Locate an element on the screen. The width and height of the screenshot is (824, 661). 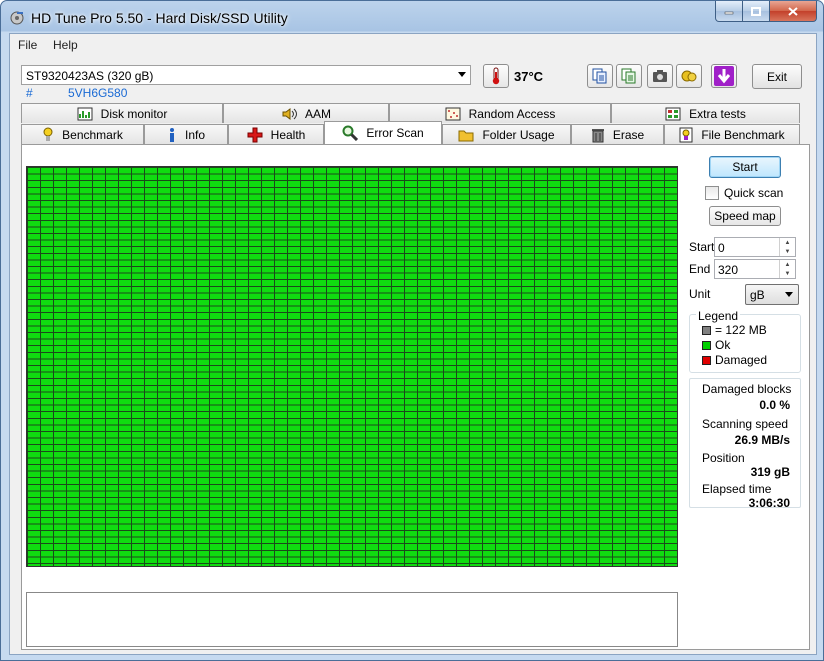
quick-scan-checkbox: Quick scan is located at coordinates (744, 193).